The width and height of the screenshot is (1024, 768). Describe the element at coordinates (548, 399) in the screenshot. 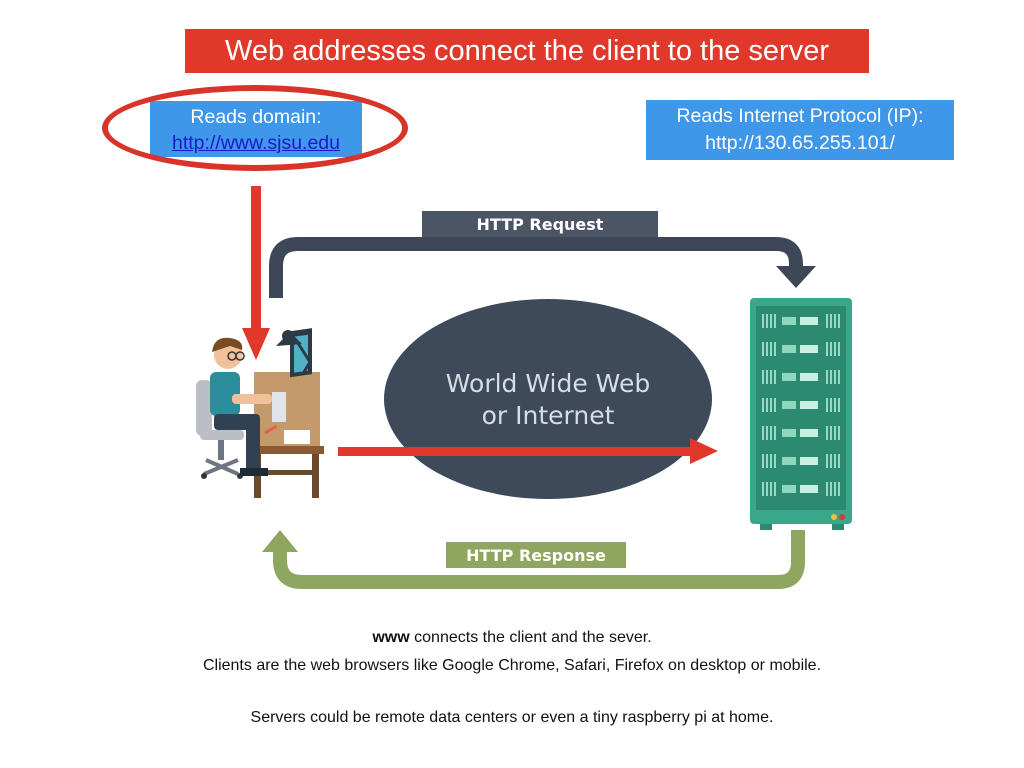

I see `internet-cloud: World Wide Web or Internet` at that location.